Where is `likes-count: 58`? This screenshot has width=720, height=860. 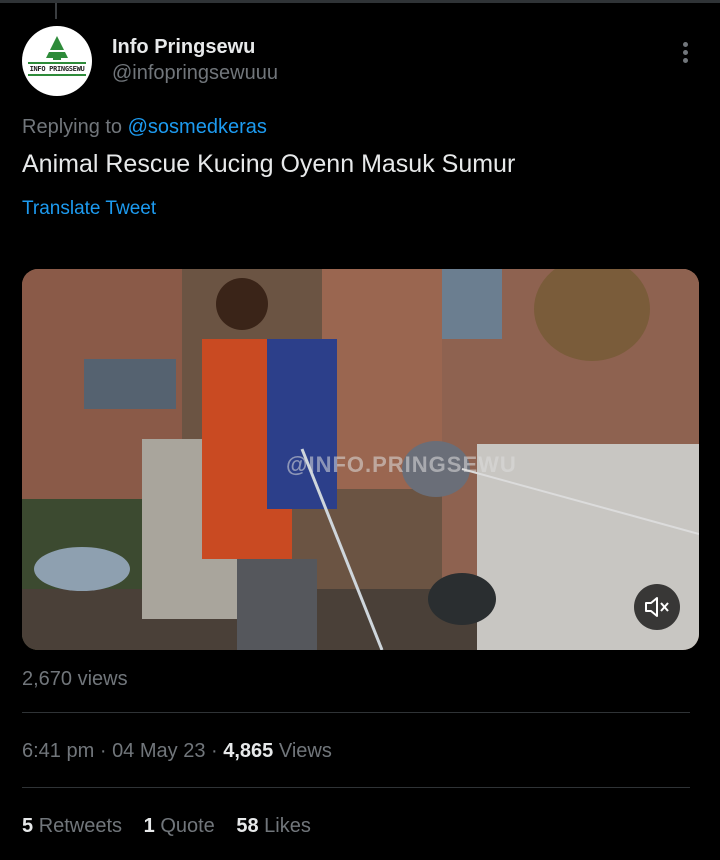 likes-count: 58 is located at coordinates (247, 826).